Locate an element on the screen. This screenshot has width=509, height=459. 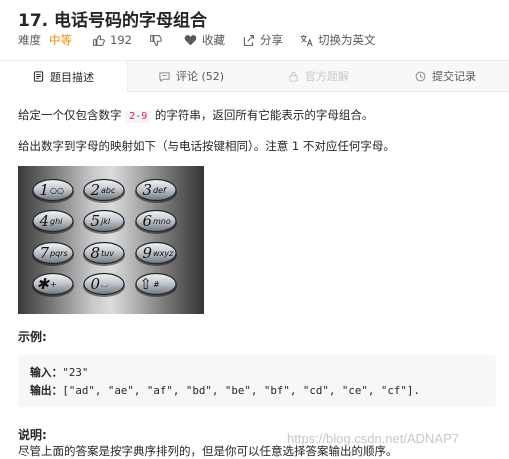
keypad-letters: def is located at coordinates (160, 190).